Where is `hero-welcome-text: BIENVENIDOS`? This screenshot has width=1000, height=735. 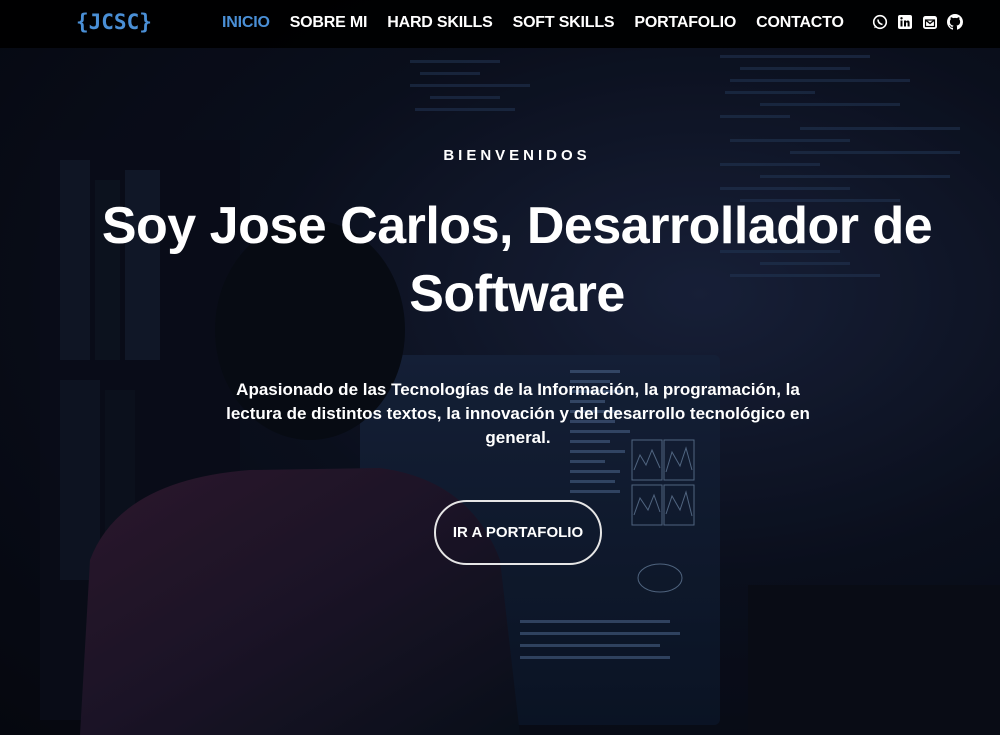
hero-welcome-text: BIENVENIDOS is located at coordinates (517, 155).